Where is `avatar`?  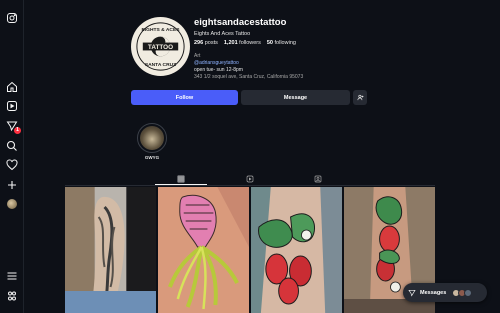
avatar is located at coordinates (468, 292).